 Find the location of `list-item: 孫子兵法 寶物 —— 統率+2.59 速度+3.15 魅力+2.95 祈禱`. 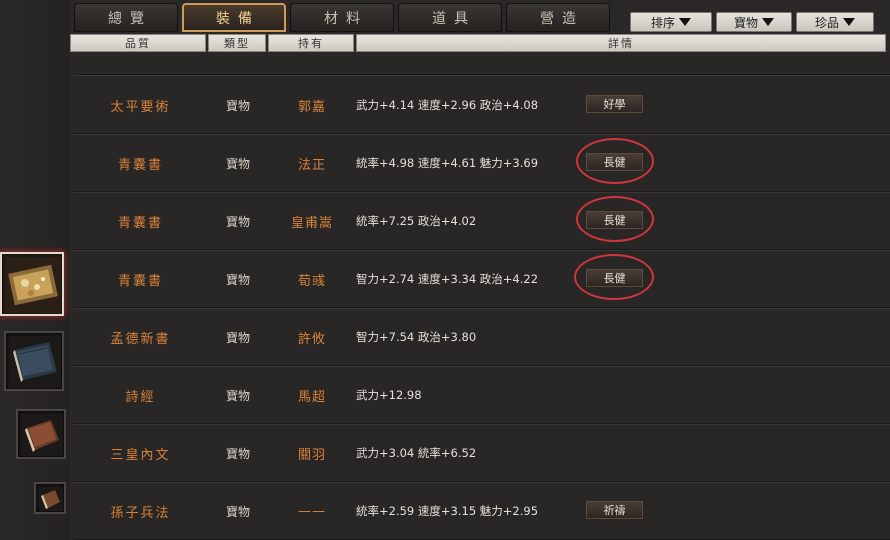

list-item: 孫子兵法 寶物 —— 統率+2.59 速度+3.15 魅力+2.95 祈禱 is located at coordinates (481, 511).